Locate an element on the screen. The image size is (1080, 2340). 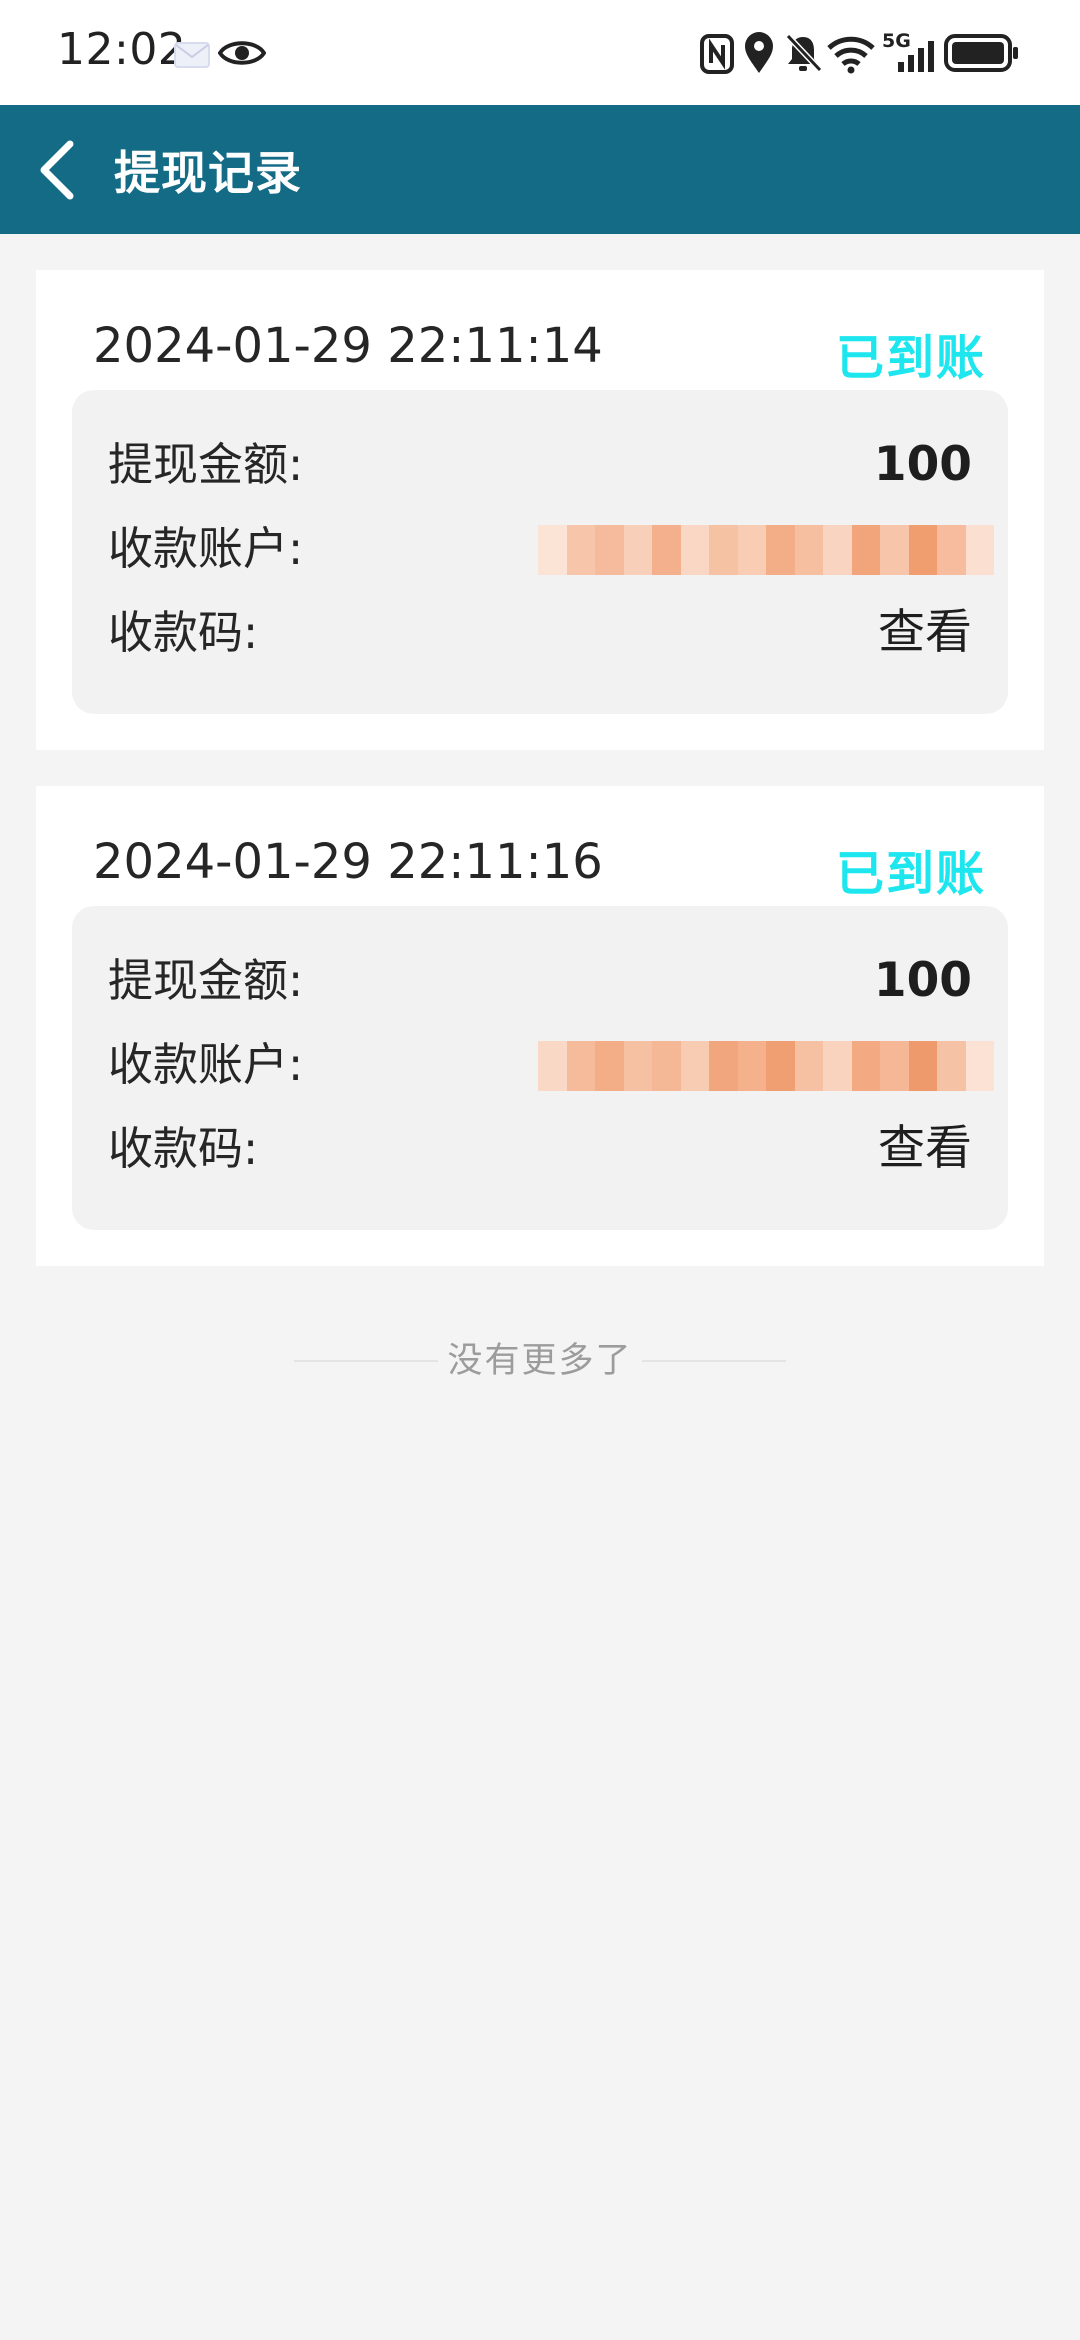
page-title: 提现记录 is located at coordinates (208, 173).